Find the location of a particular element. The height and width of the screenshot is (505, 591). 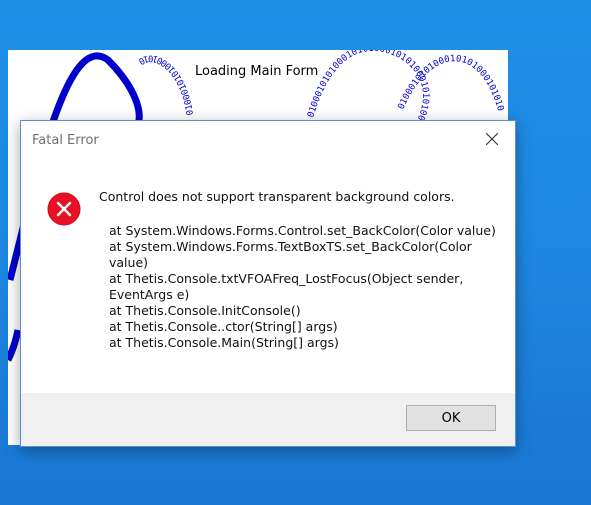

stack-trace-line: at Thetis.Console.Main(String[] args) is located at coordinates (224, 342).